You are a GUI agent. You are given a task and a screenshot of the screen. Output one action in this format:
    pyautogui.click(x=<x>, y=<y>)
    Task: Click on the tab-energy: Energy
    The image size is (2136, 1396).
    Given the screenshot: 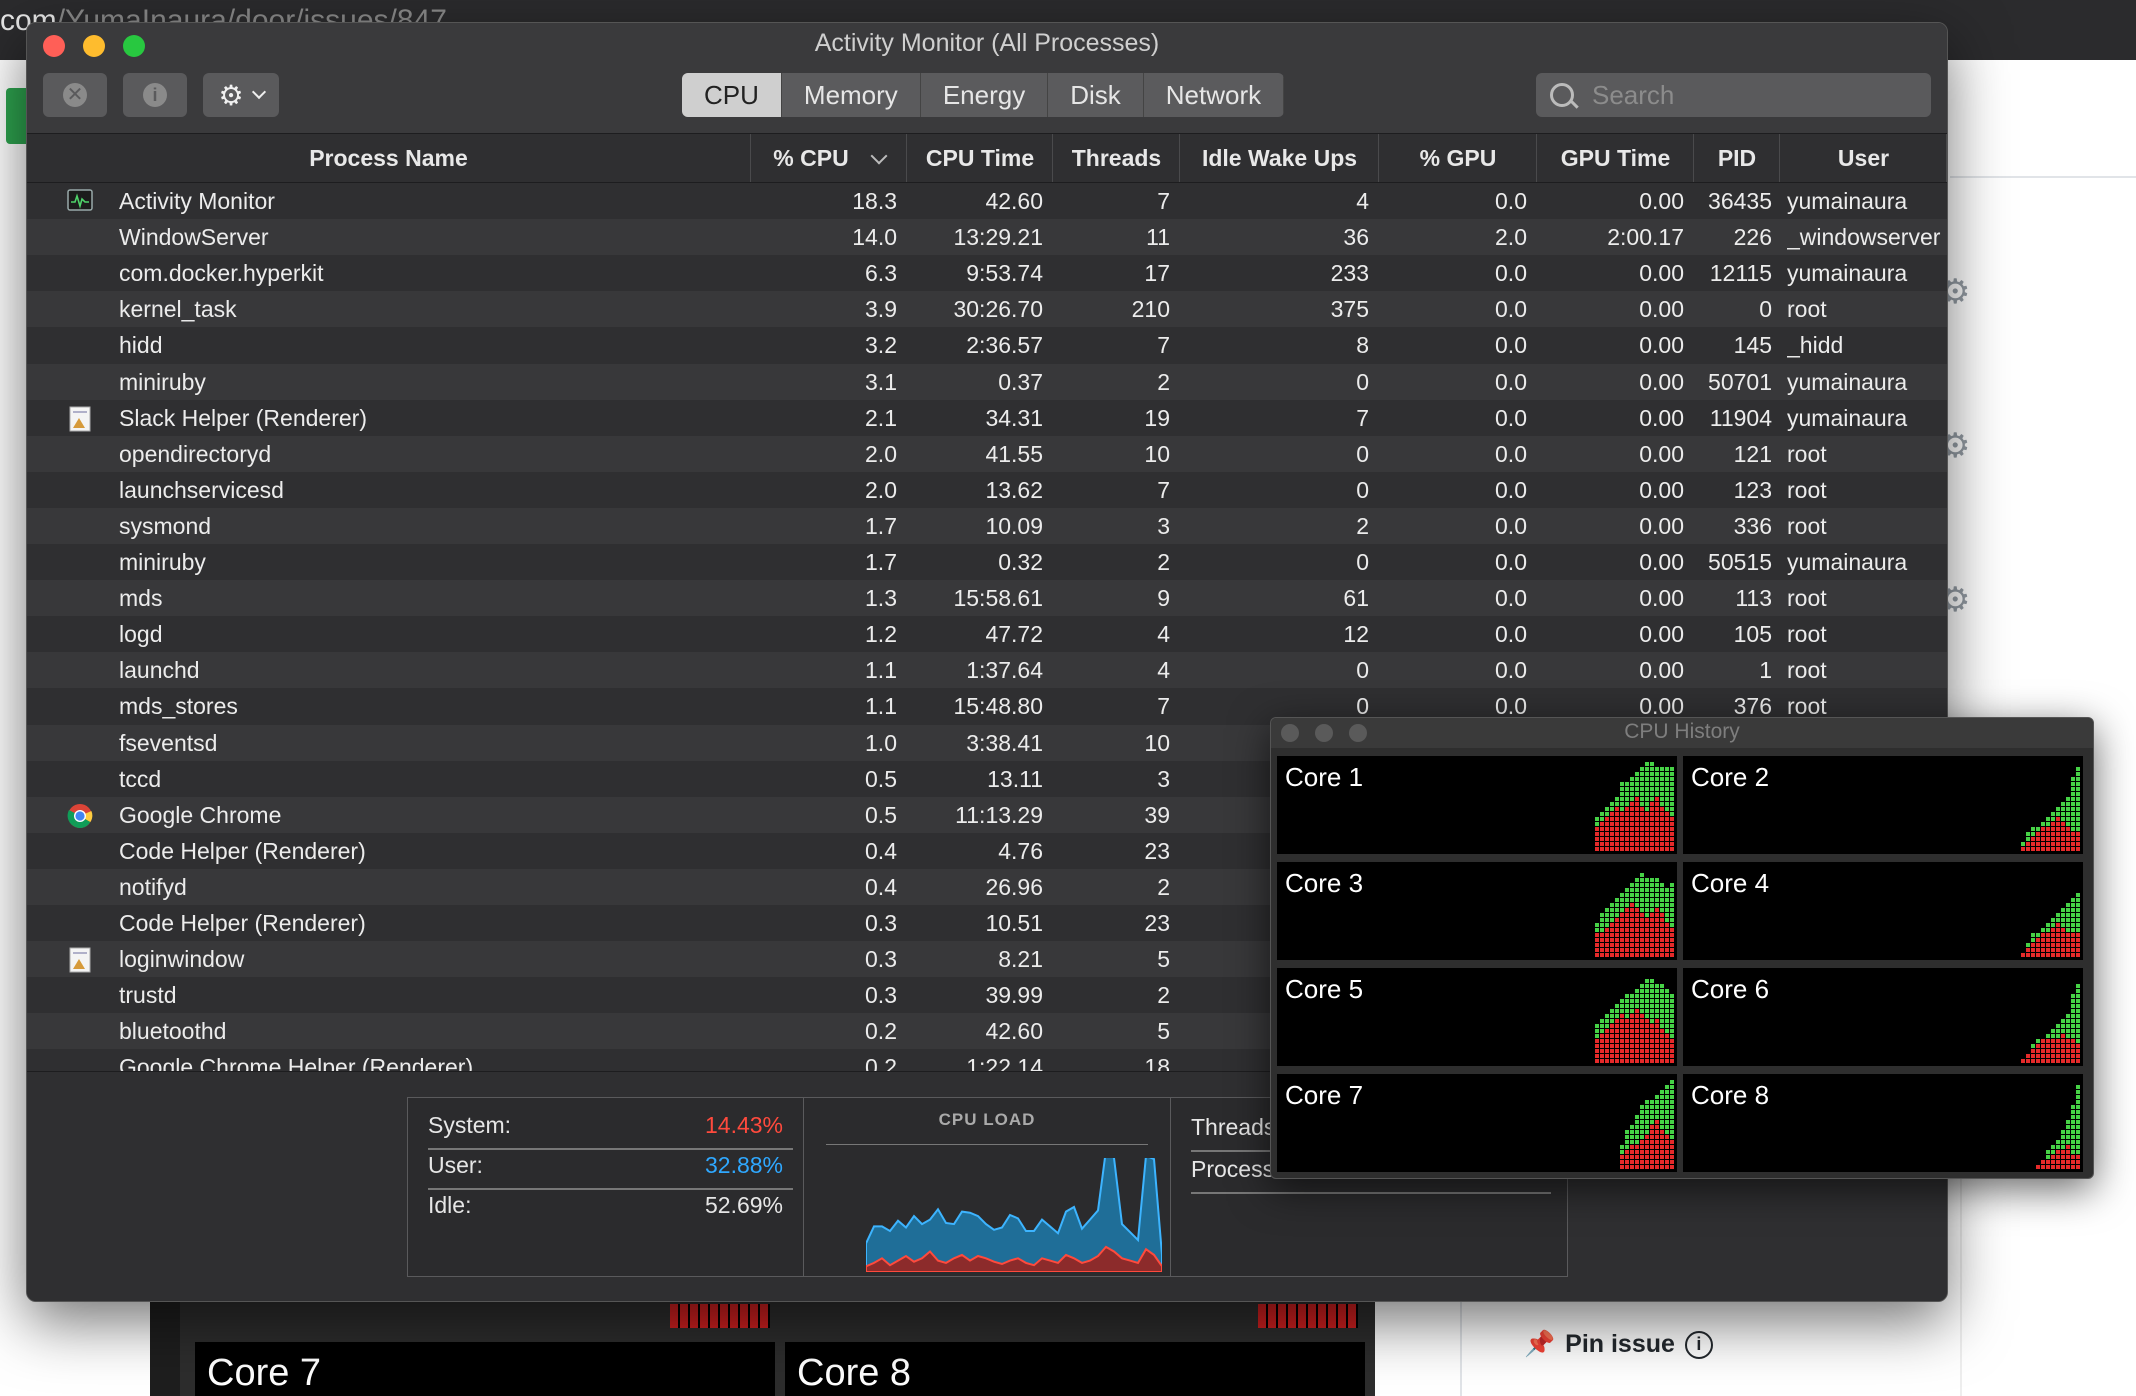 What is the action you would take?
    pyautogui.click(x=985, y=95)
    